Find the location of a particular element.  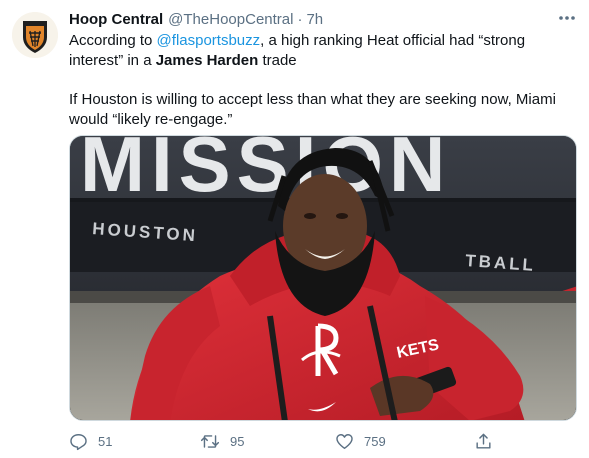

heart-icon is located at coordinates (344, 441).